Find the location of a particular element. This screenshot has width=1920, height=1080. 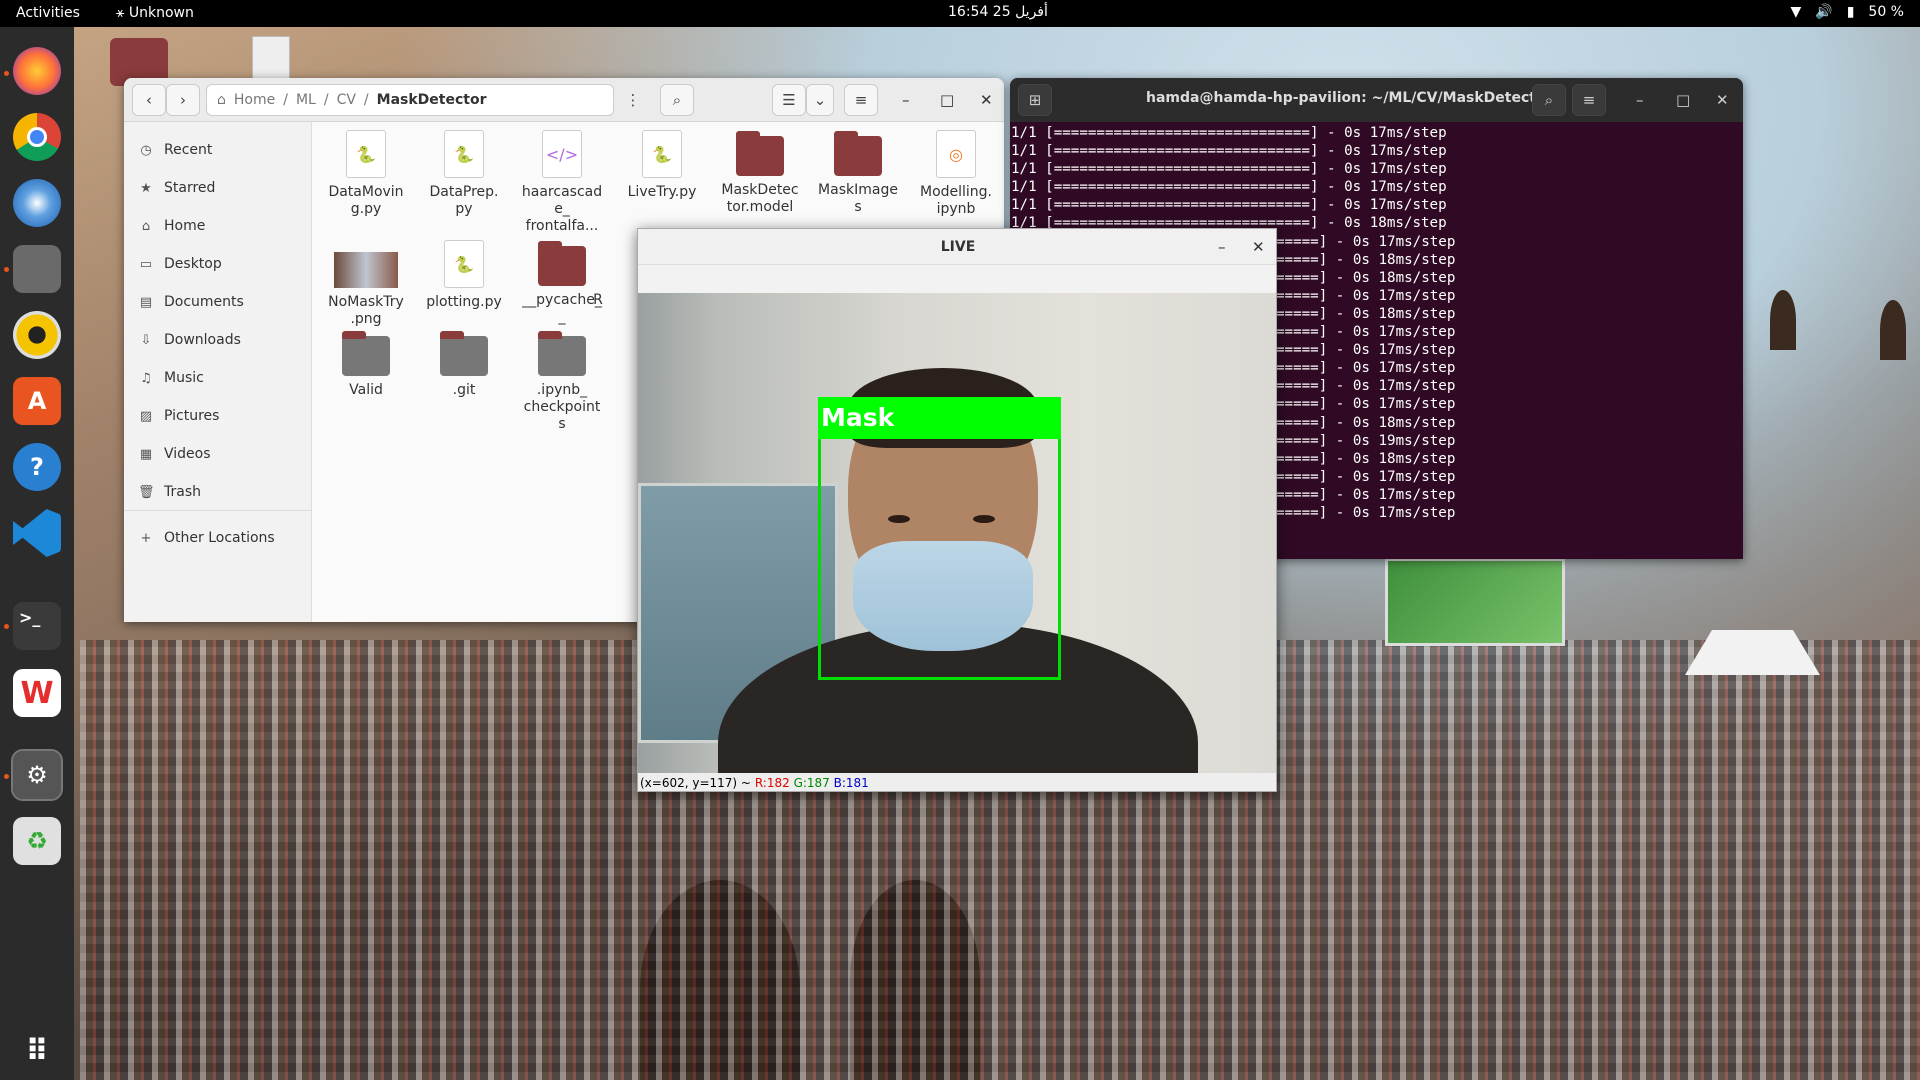

live-minimize-button: – is located at coordinates (1222, 247).